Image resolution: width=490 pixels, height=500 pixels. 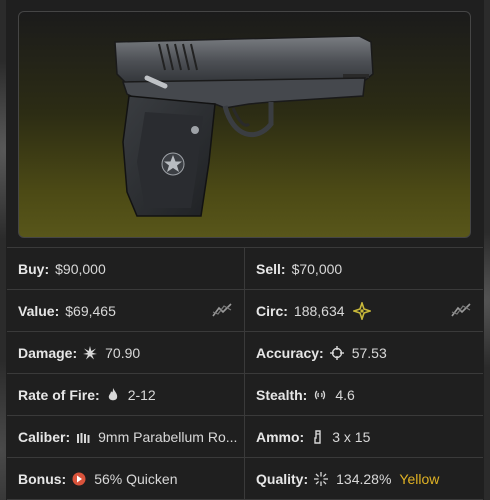 What do you see at coordinates (112, 393) in the screenshot?
I see `flame-icon` at bounding box center [112, 393].